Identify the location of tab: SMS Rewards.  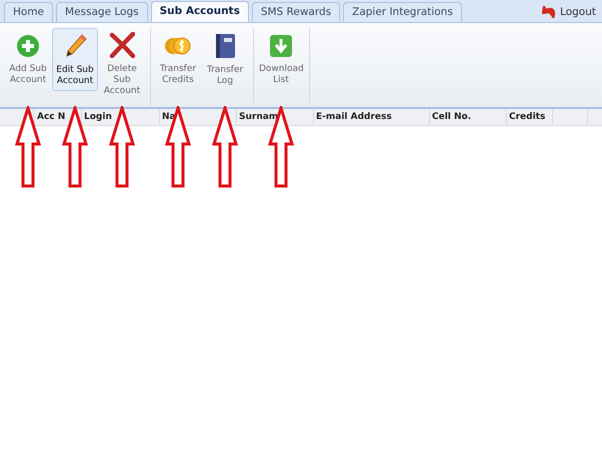
(296, 12).